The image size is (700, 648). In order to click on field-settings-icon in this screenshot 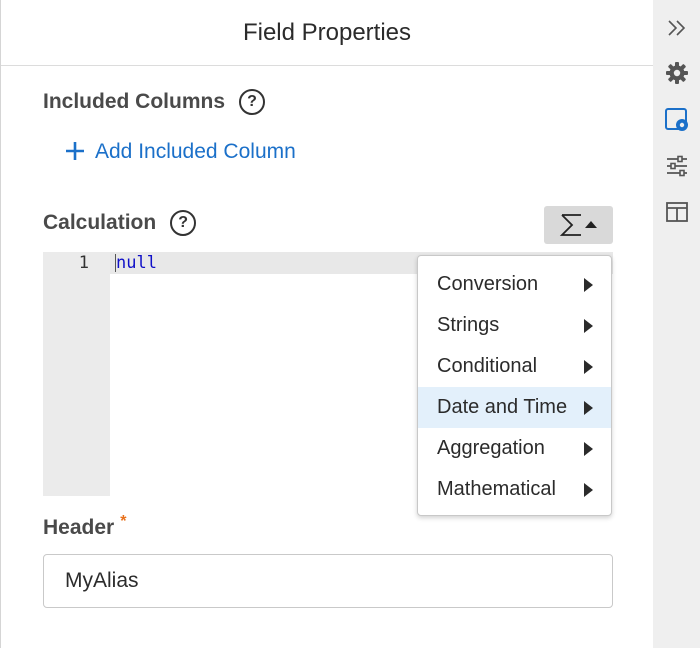, I will do `click(676, 119)`.